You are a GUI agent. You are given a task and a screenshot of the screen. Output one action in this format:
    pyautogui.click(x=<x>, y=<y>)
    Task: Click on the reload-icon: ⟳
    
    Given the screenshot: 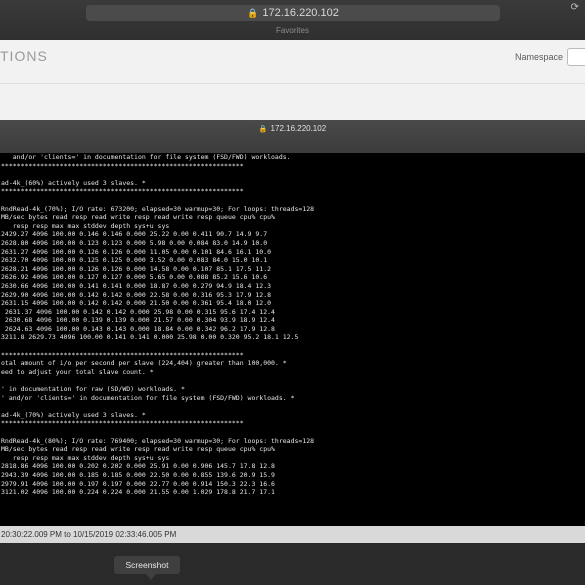 What is the action you would take?
    pyautogui.click(x=575, y=7)
    